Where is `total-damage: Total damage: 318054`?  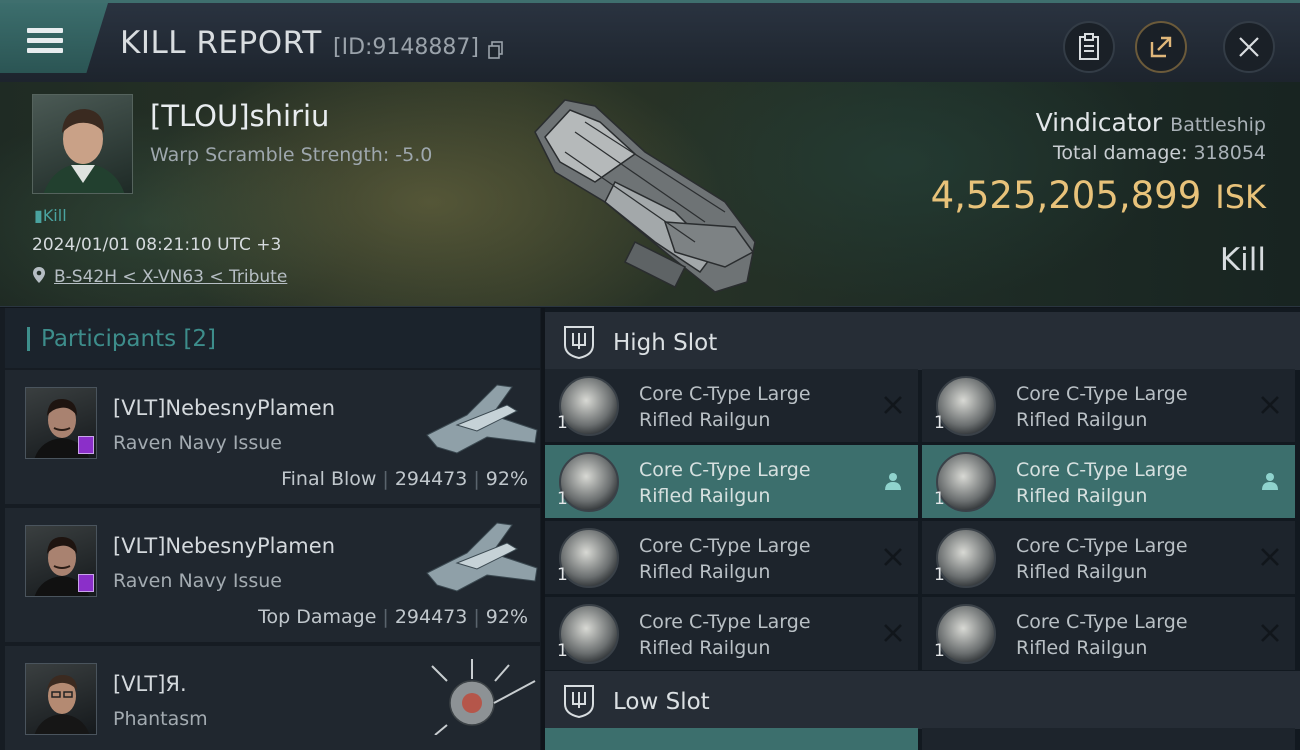 total-damage: Total damage: 318054 is located at coordinates (1159, 153).